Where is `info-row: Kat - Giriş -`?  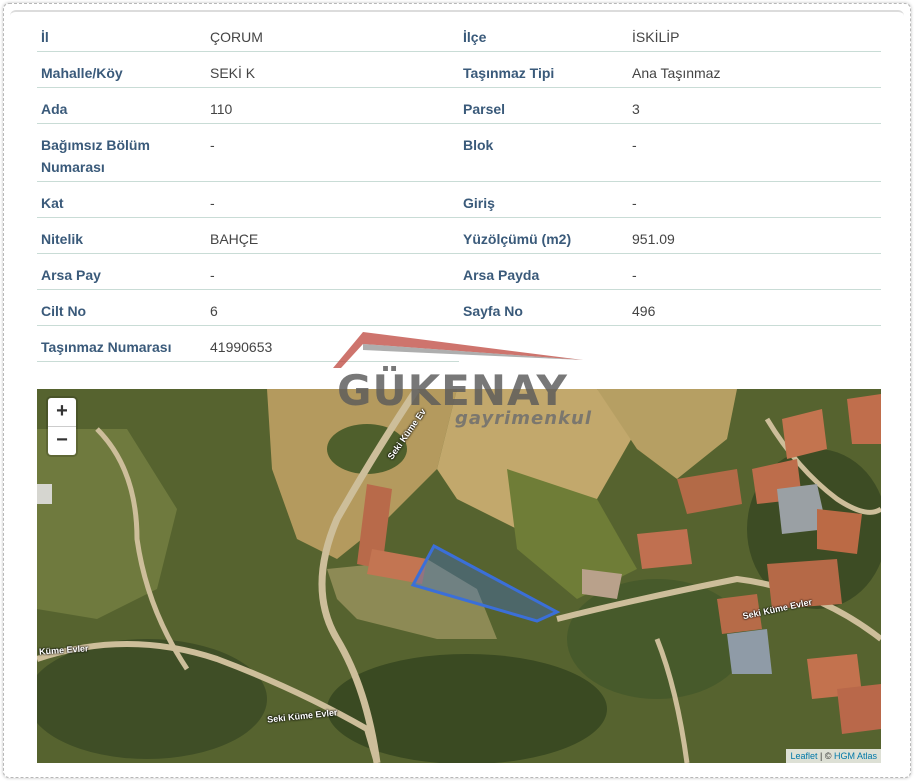
info-row: Kat - Giriş - is located at coordinates (459, 200).